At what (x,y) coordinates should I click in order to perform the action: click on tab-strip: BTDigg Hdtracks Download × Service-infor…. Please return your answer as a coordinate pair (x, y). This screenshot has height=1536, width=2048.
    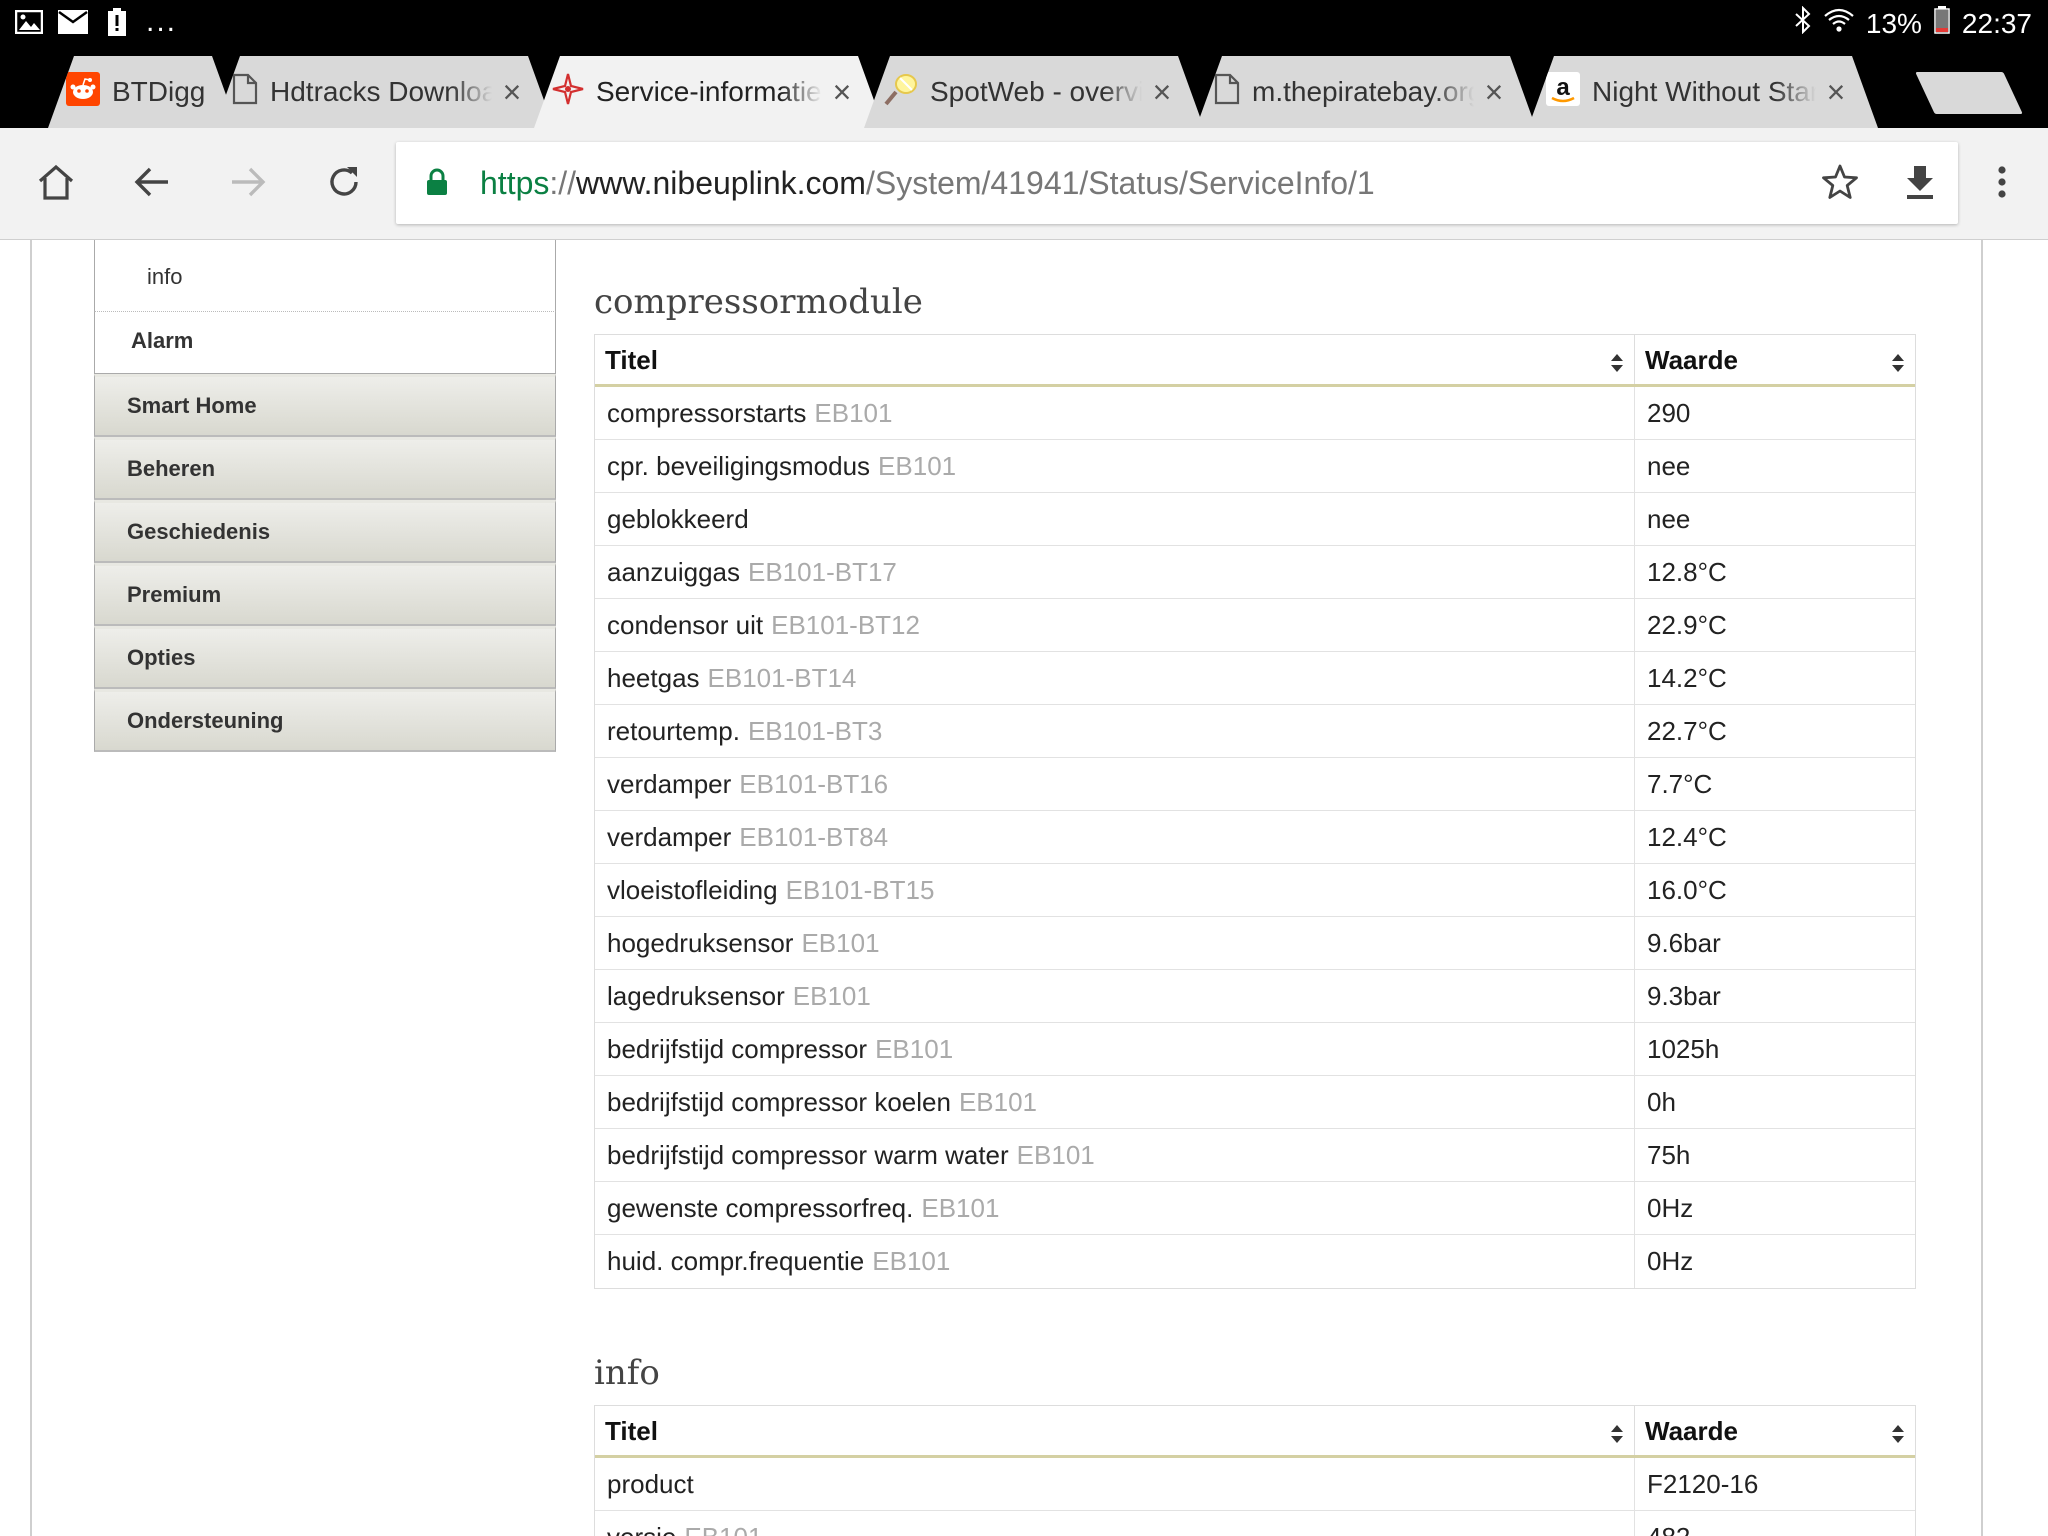
    Looking at the image, I should click on (1024, 88).